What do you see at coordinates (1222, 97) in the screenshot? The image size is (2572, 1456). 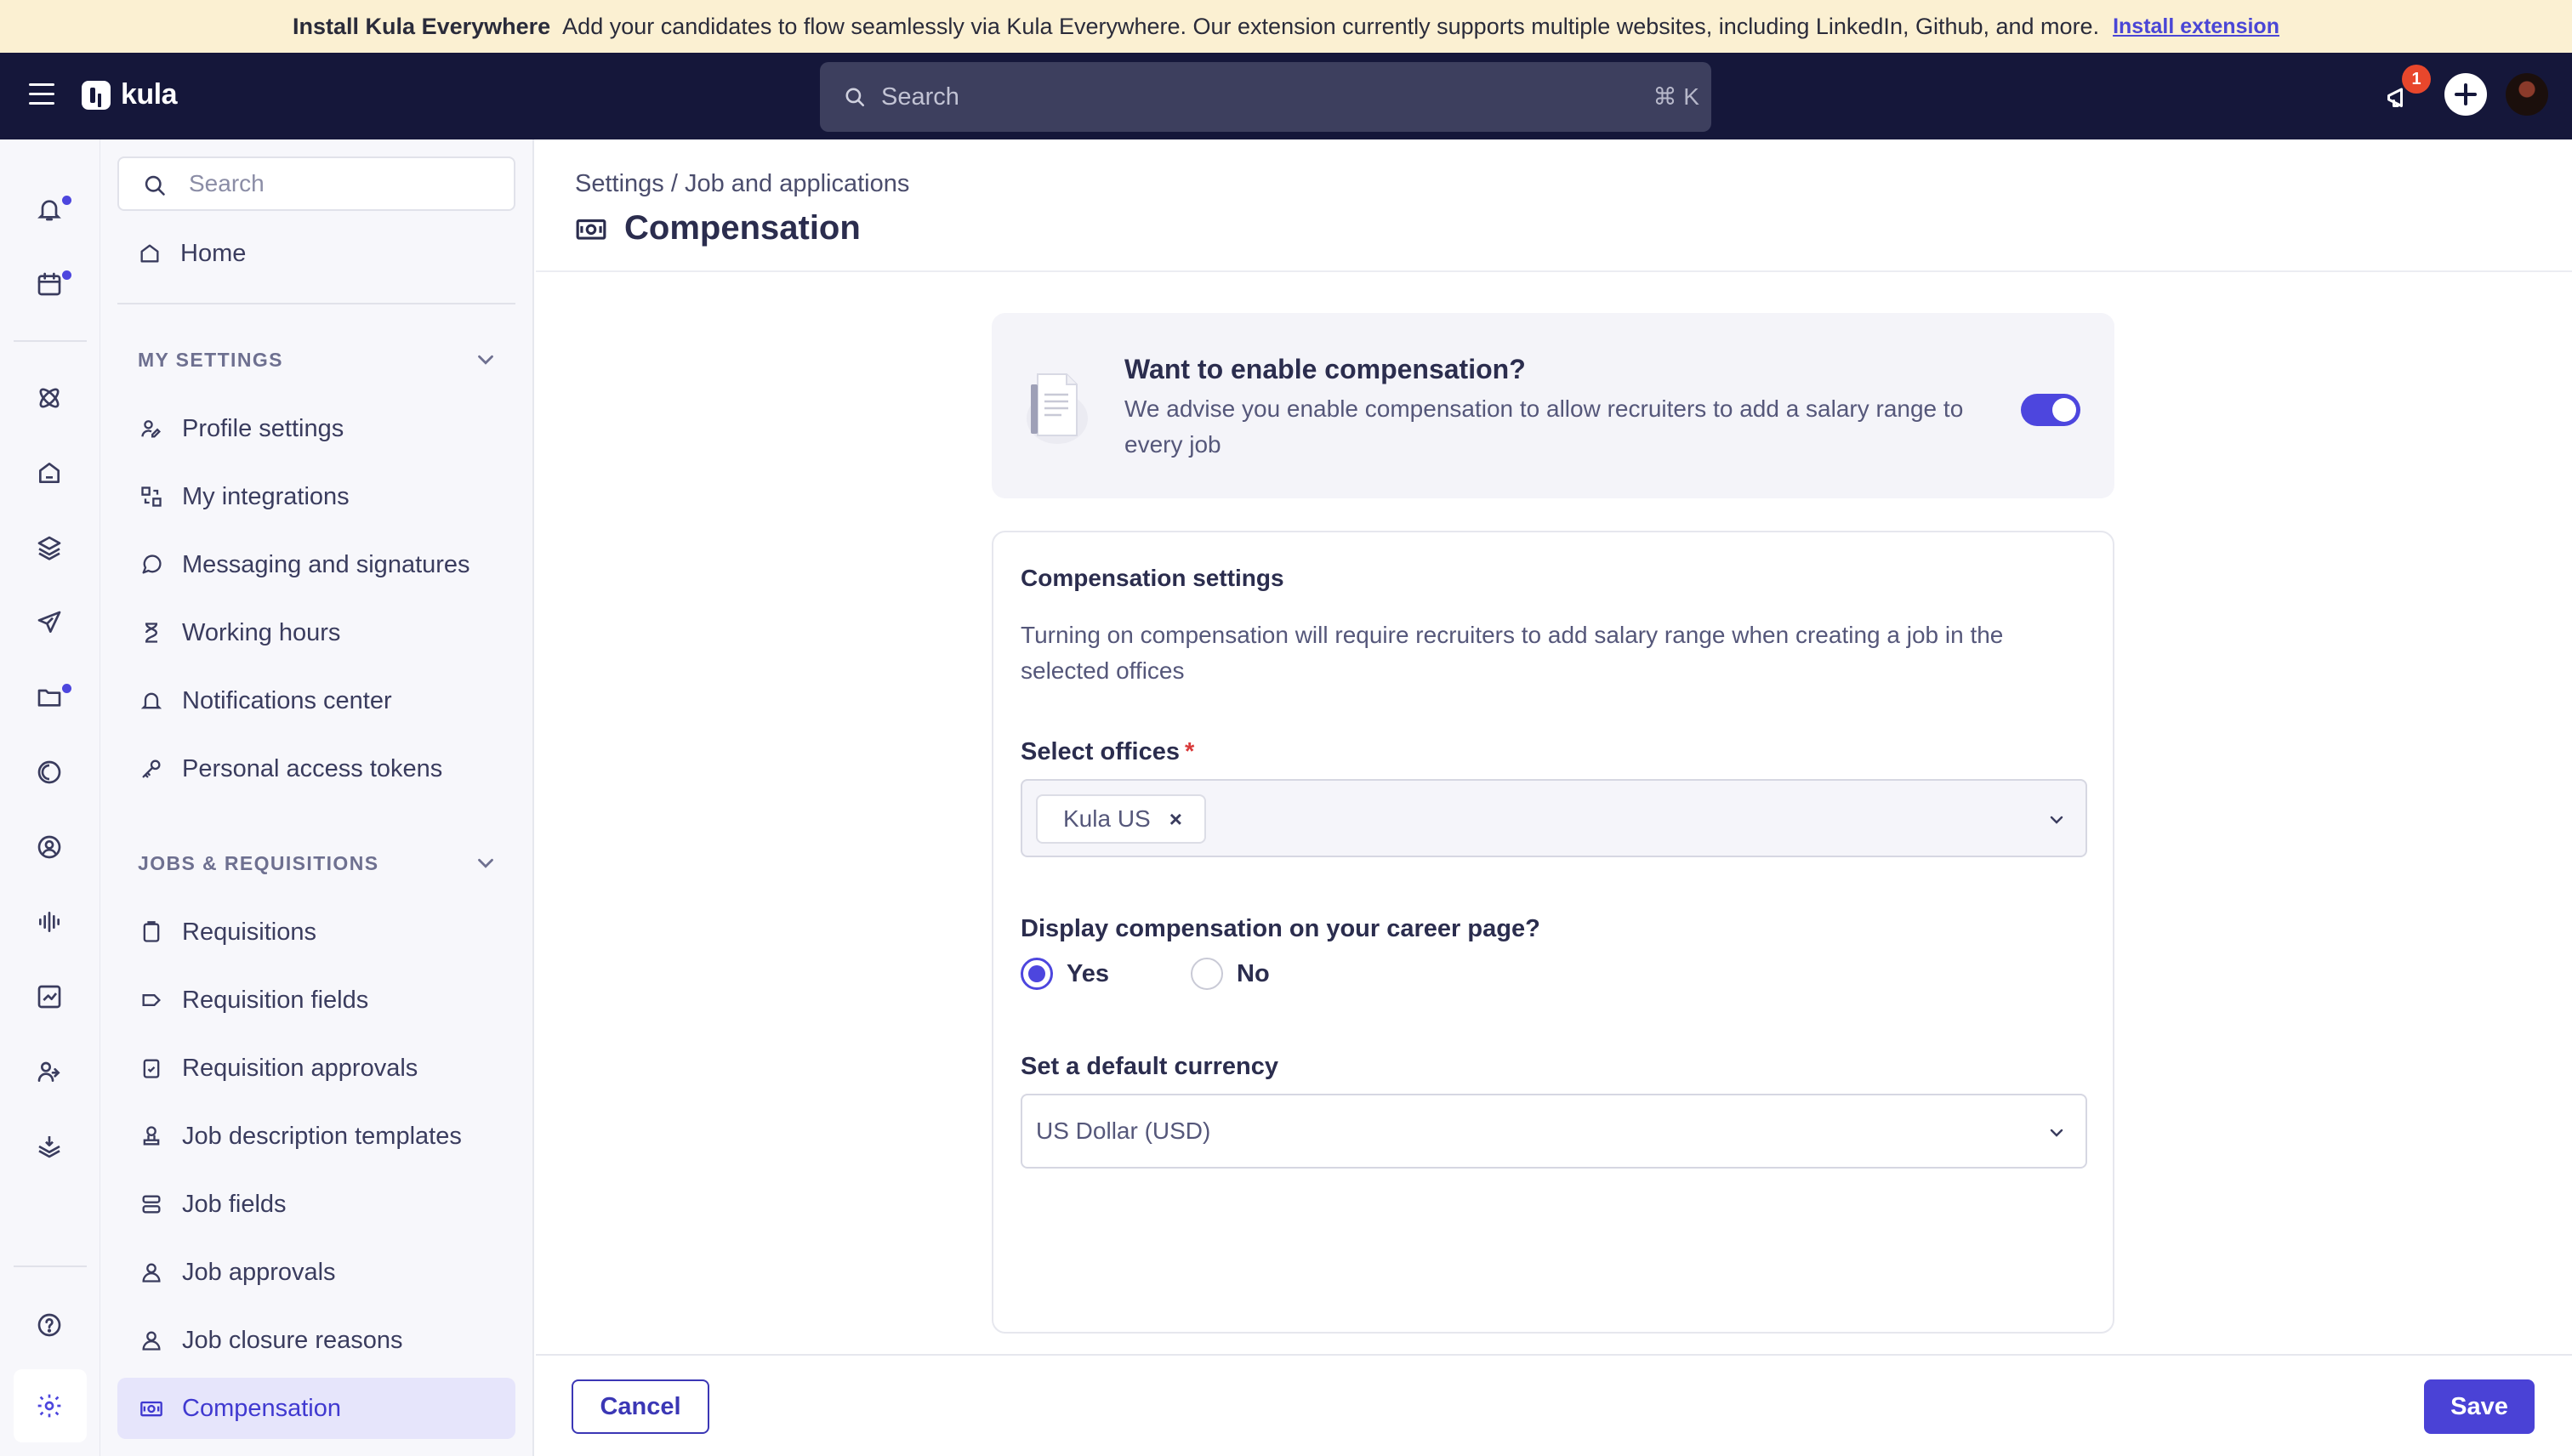 I see `global-search-input` at bounding box center [1222, 97].